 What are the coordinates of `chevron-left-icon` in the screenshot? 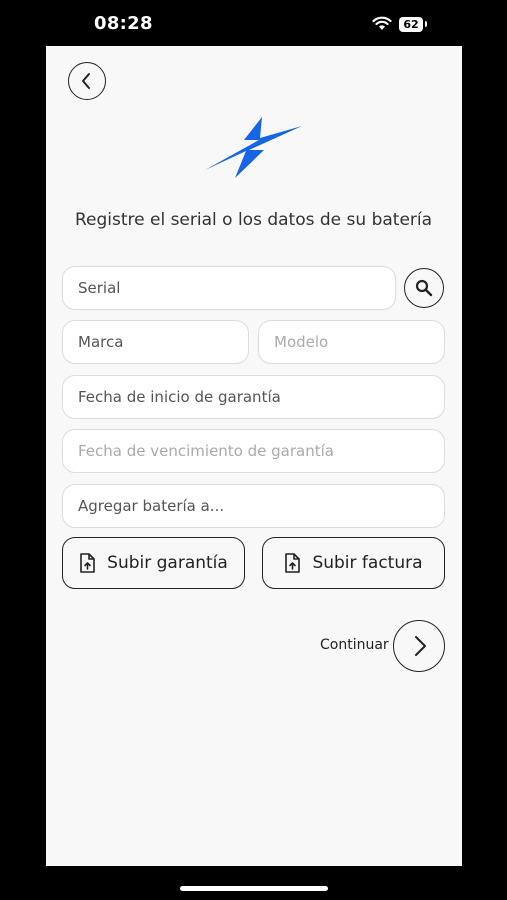 It's located at (86, 81).